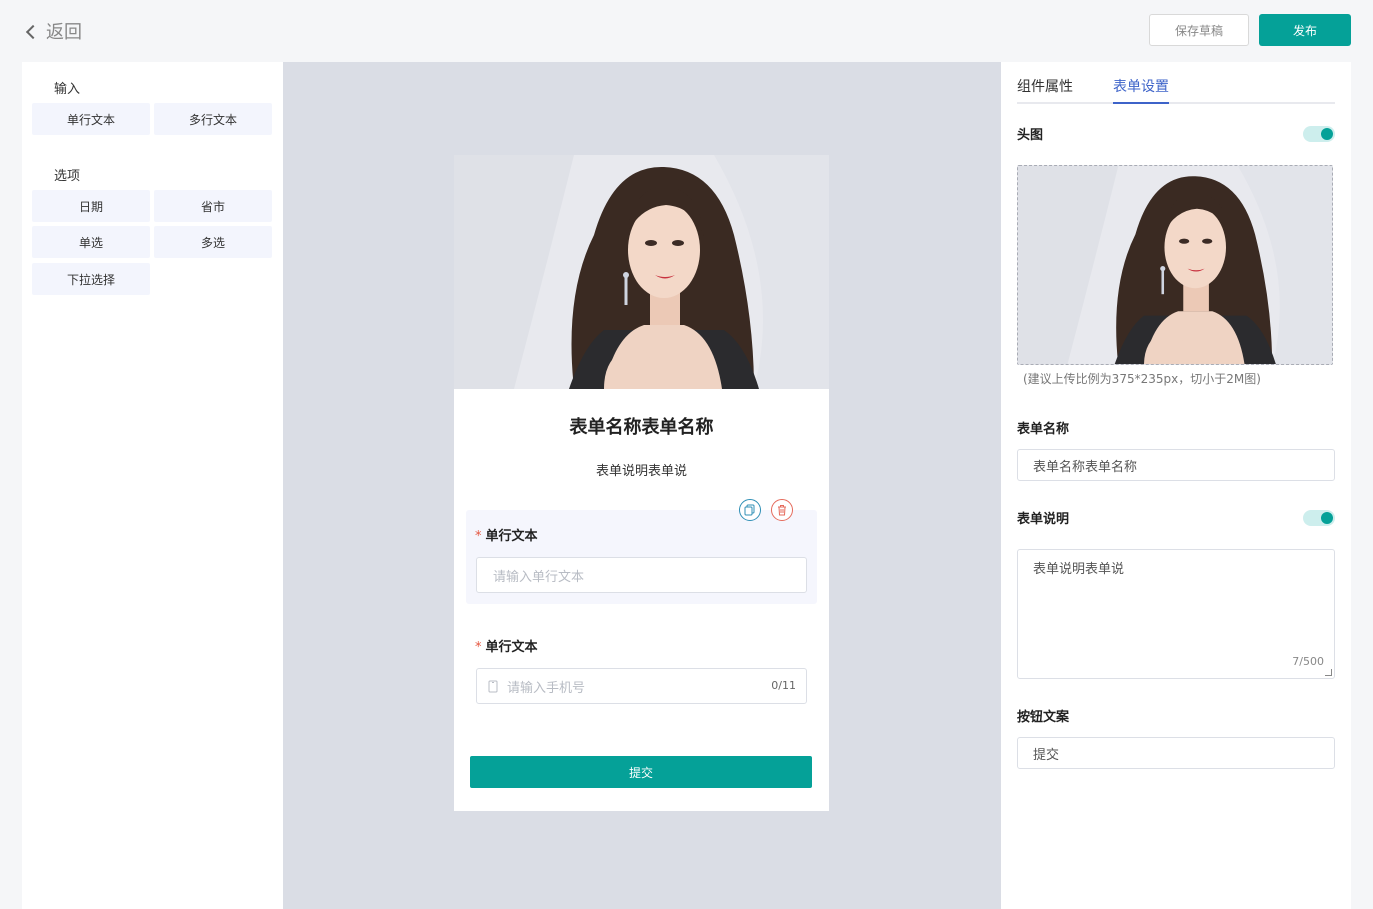  What do you see at coordinates (91, 242) in the screenshot?
I see `component-single-choice: 单选` at bounding box center [91, 242].